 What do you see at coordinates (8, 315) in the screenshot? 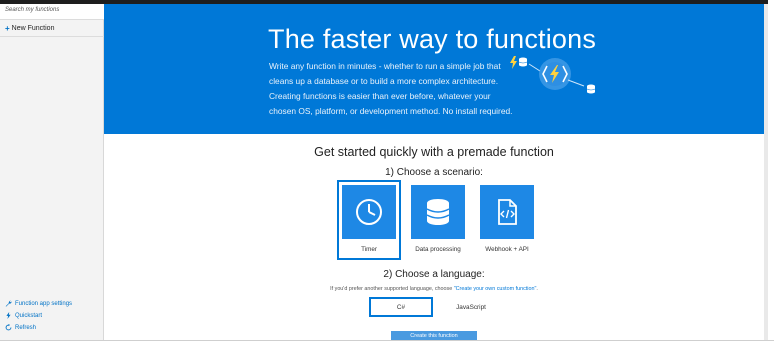
I see `lightning-icon` at bounding box center [8, 315].